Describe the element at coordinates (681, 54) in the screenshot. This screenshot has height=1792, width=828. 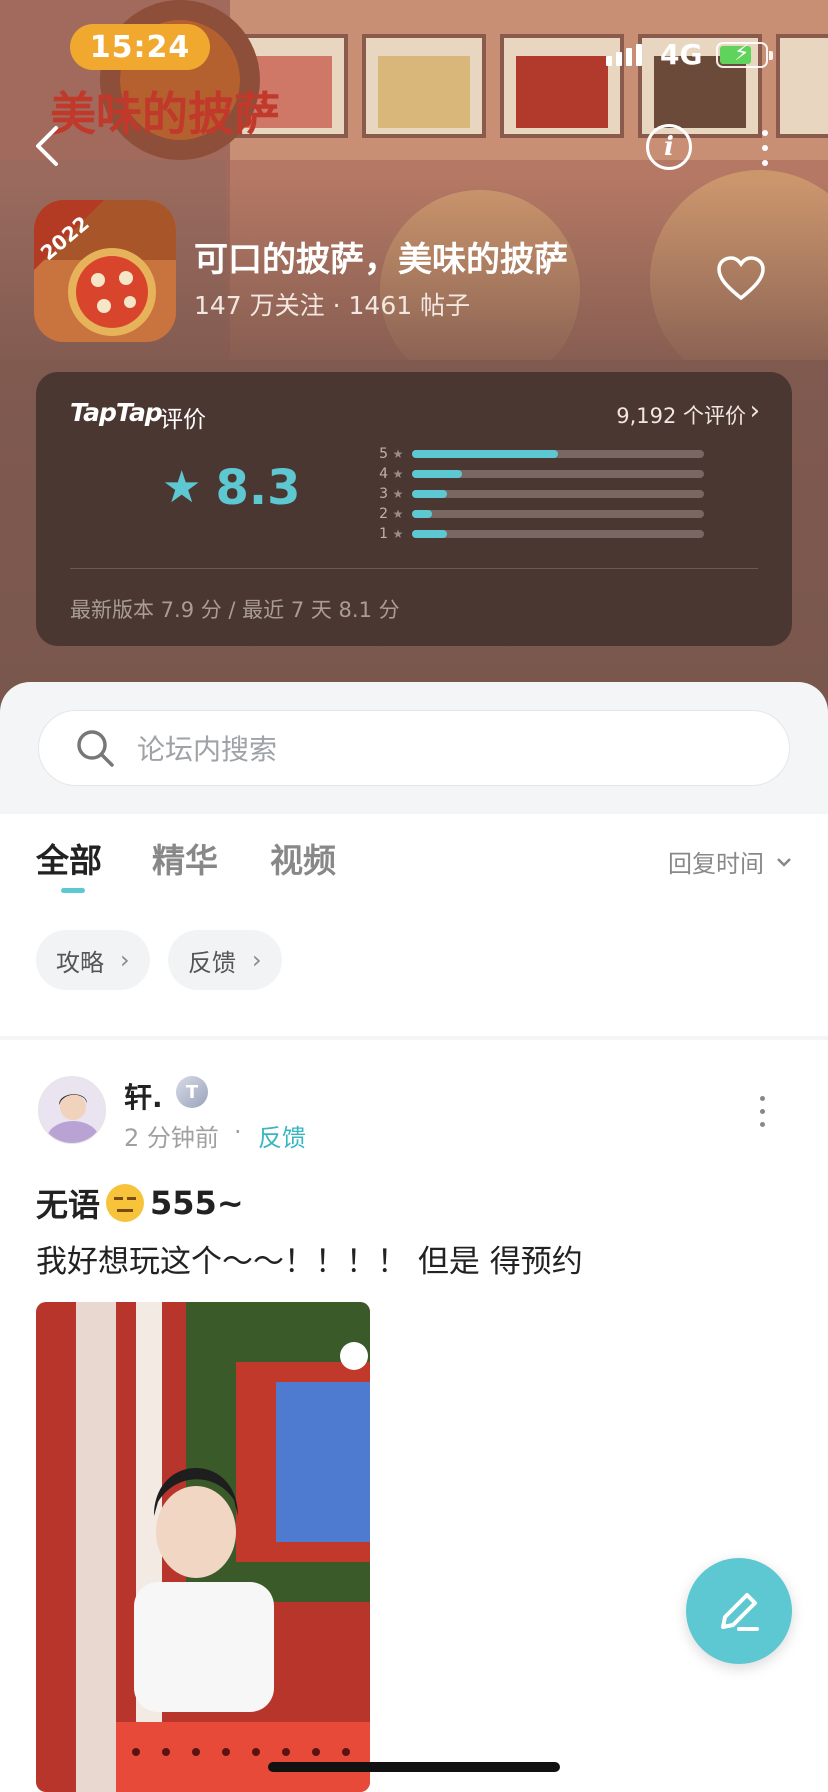
I see `network-label: 4G` at that location.